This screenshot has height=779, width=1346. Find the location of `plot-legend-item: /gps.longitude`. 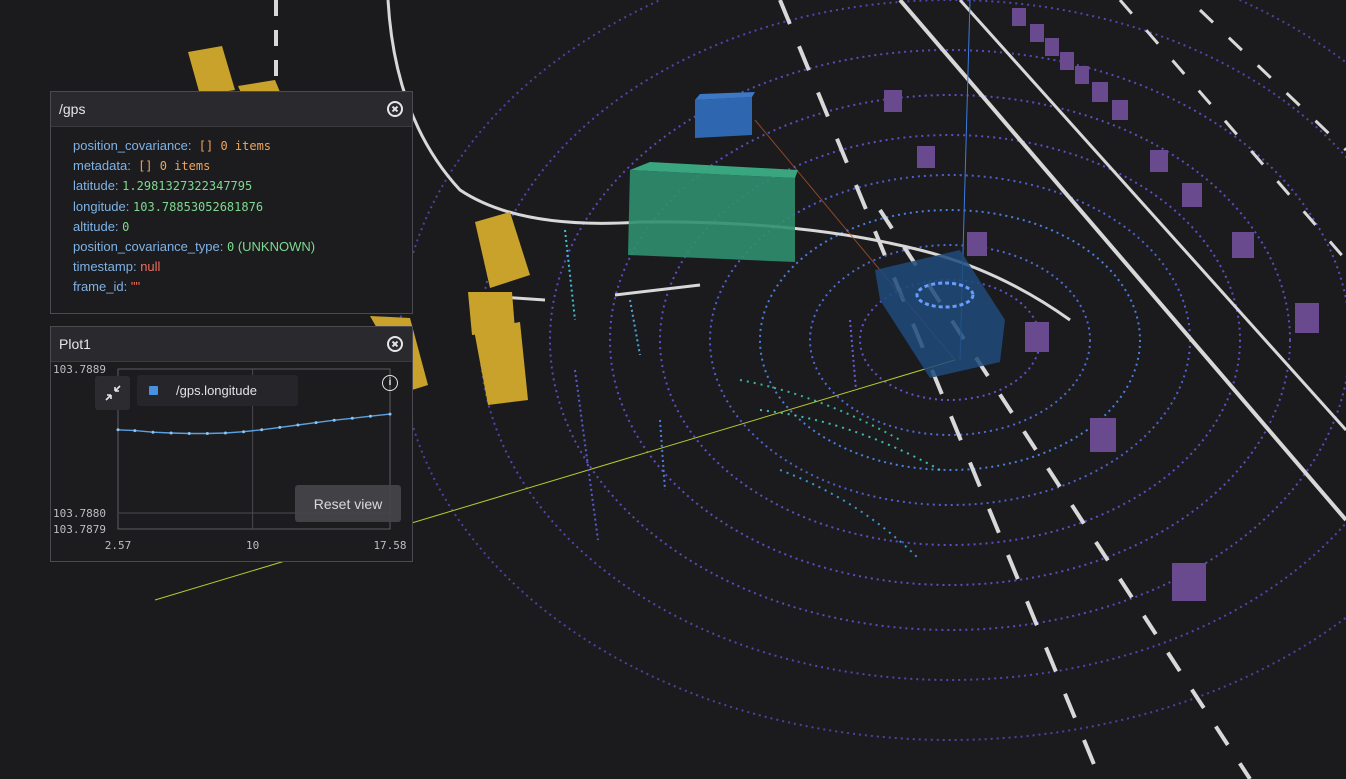

plot-legend-item: /gps.longitude is located at coordinates (217, 390).